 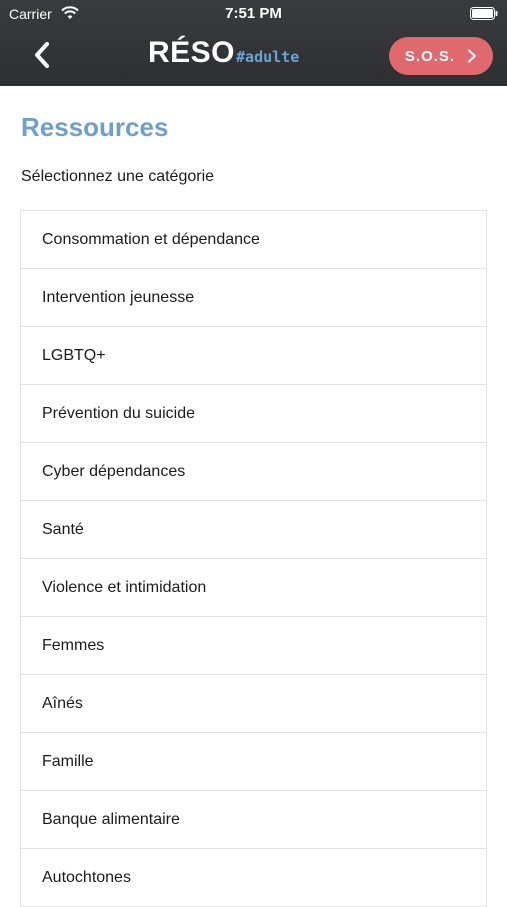 What do you see at coordinates (253, 820) in the screenshot?
I see `category-item: Banque alimentaire` at bounding box center [253, 820].